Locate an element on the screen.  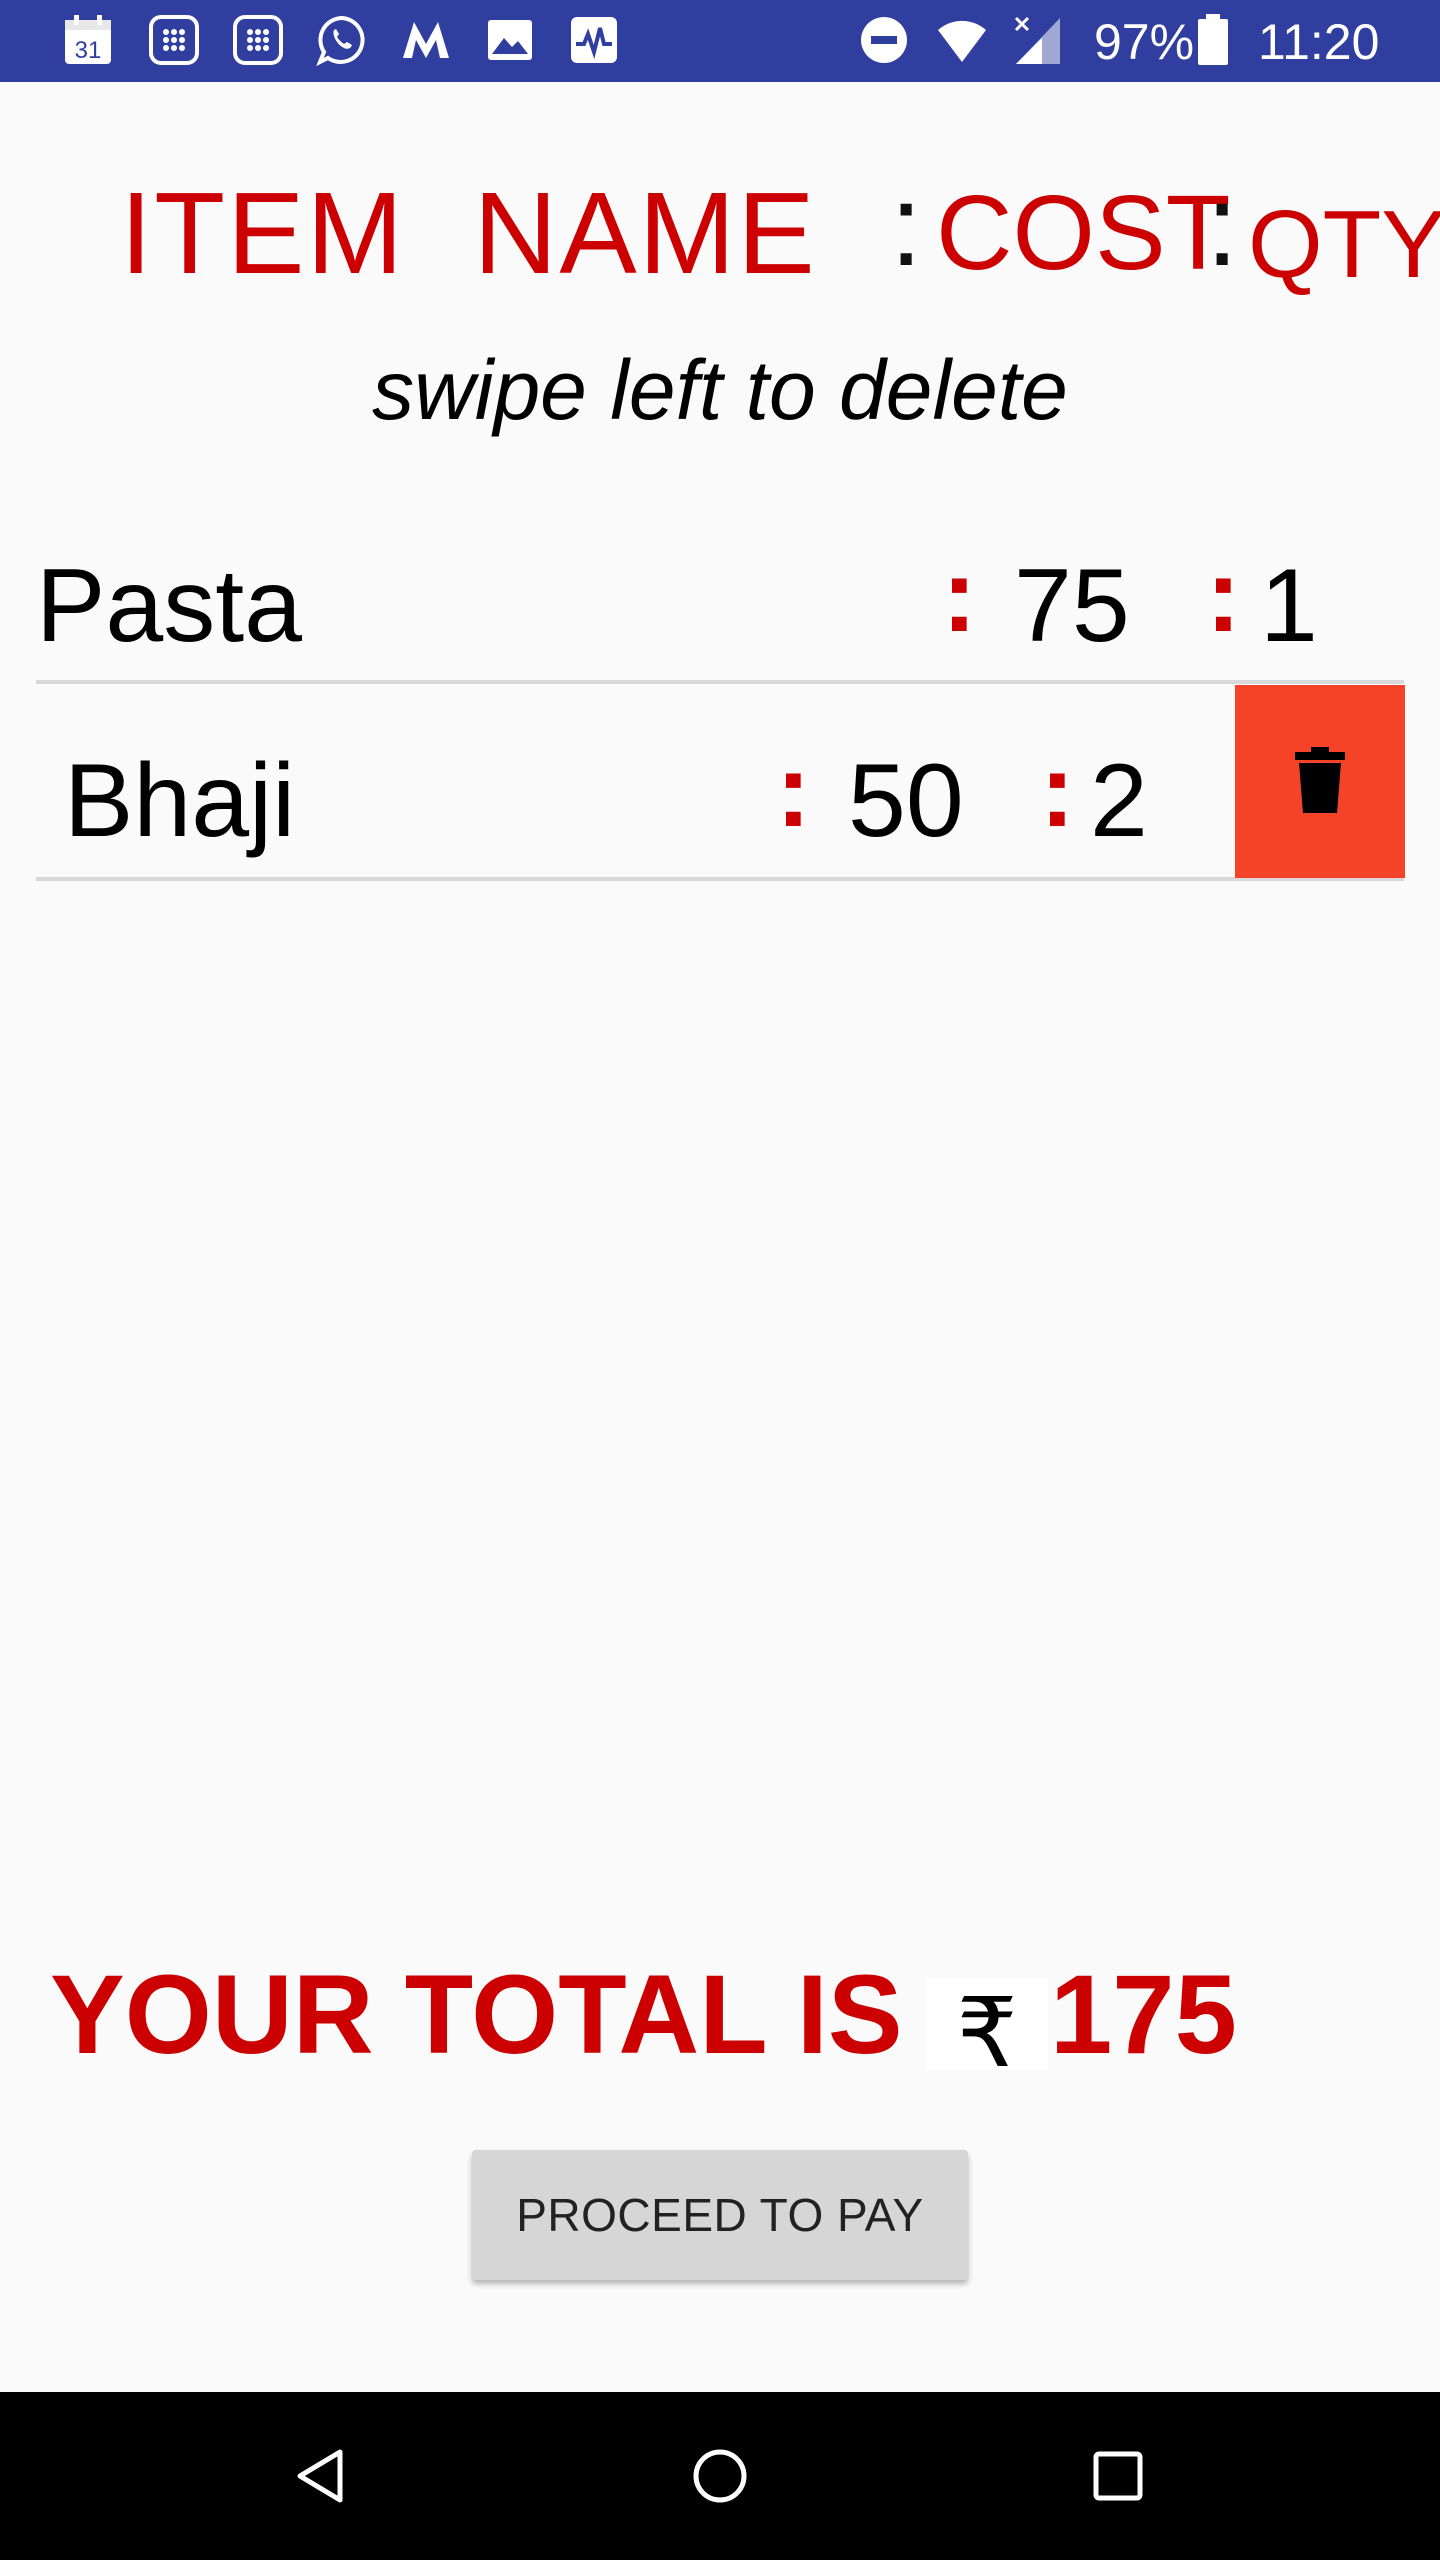
status-bar: 31 97% 11:20 is located at coordinates (720, 41).